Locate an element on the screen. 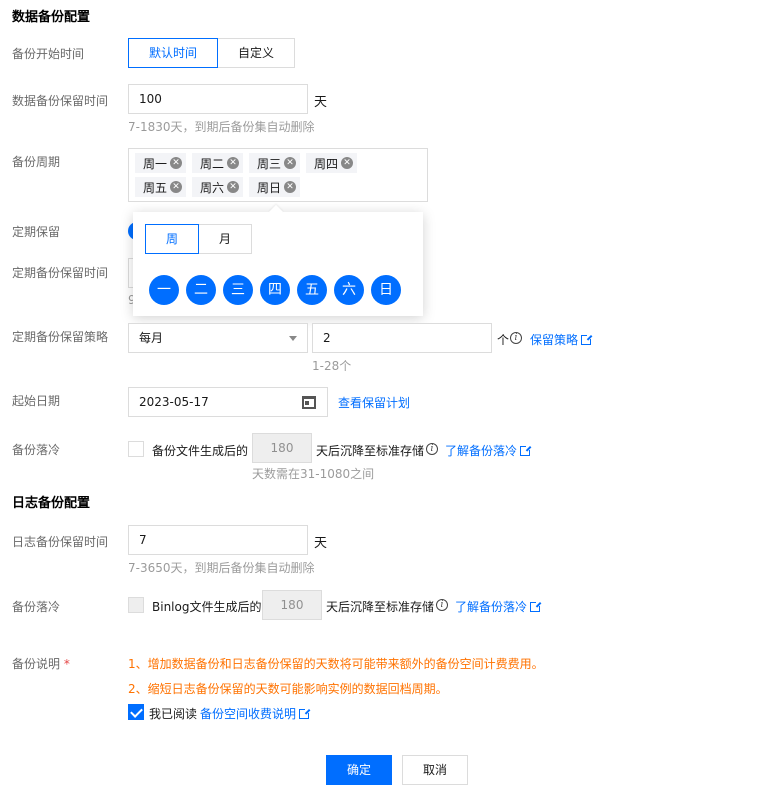 The width and height of the screenshot is (774, 793). tag-wednesday: 周三 ✕ is located at coordinates (275, 163).